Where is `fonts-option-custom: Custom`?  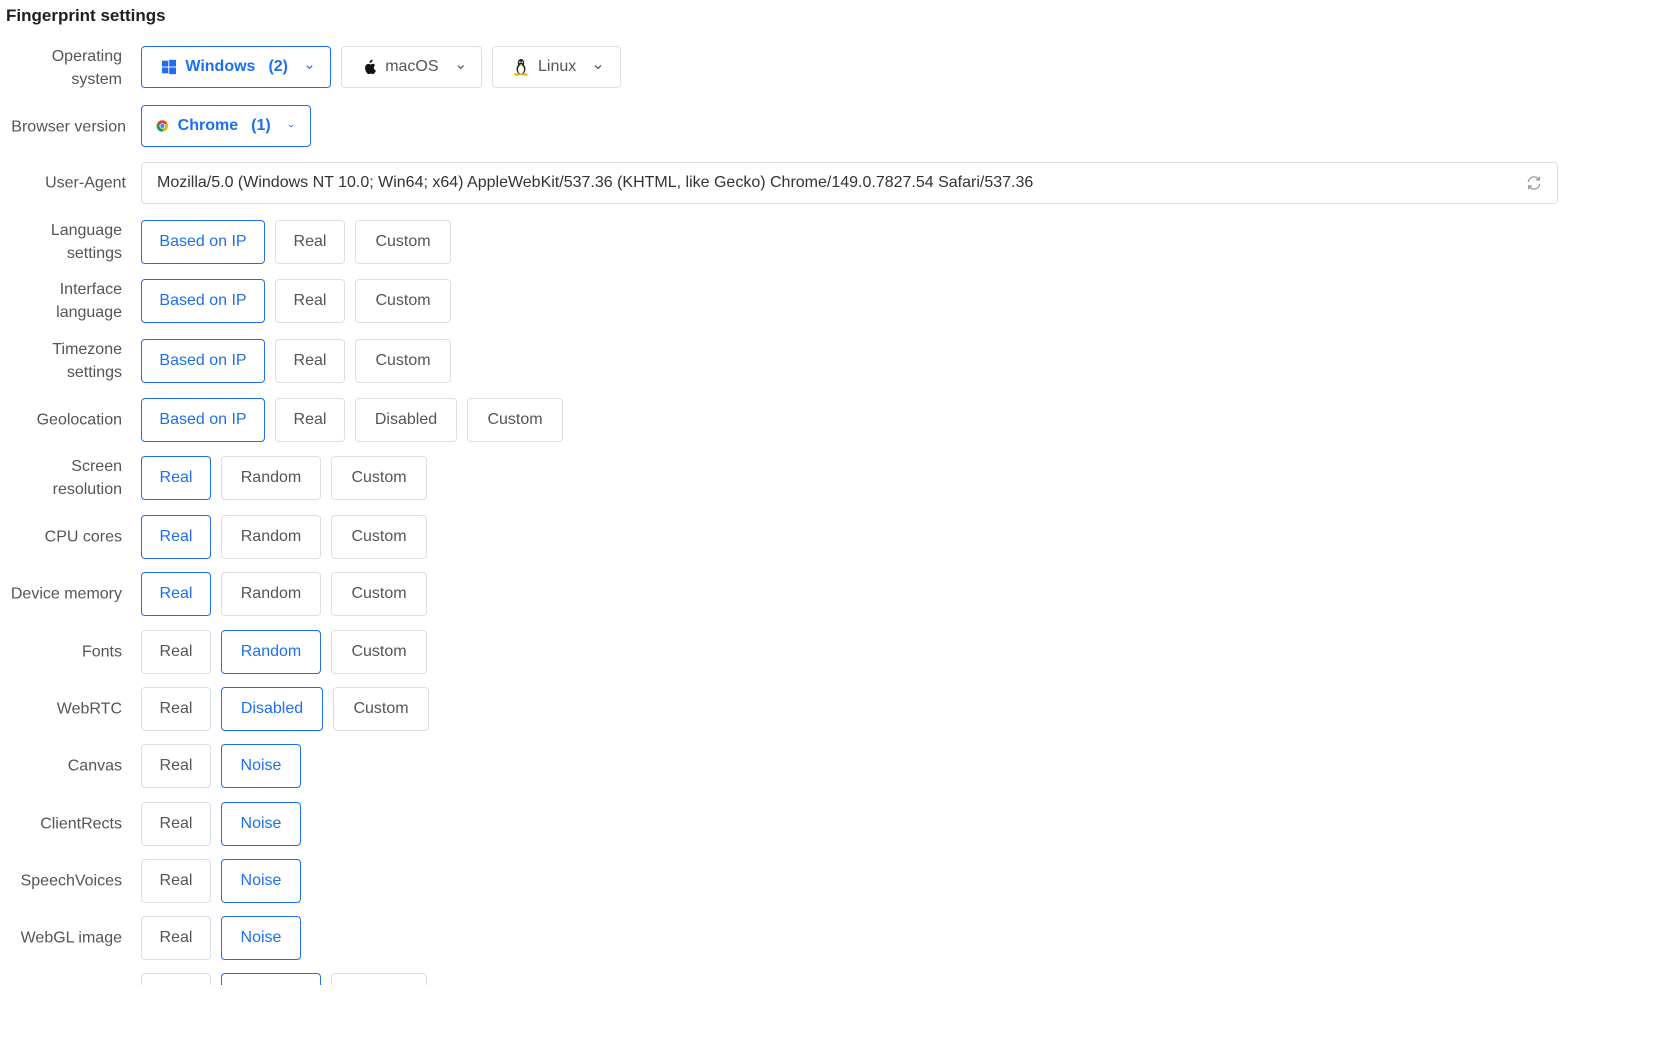
fonts-option-custom: Custom is located at coordinates (379, 652).